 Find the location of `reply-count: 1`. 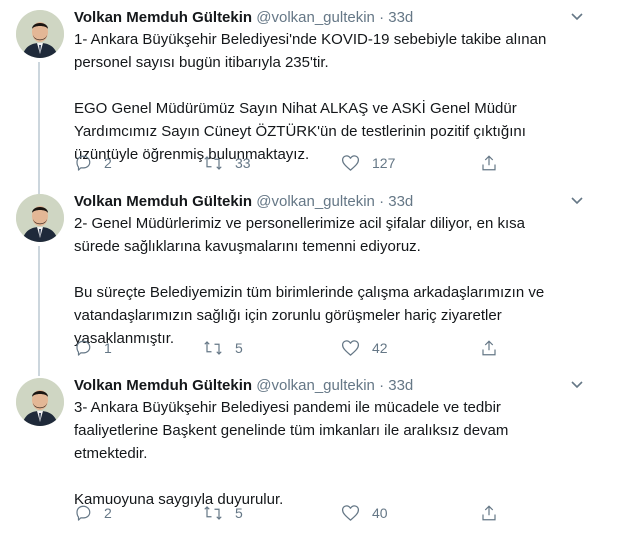

reply-count: 1 is located at coordinates (108, 348).